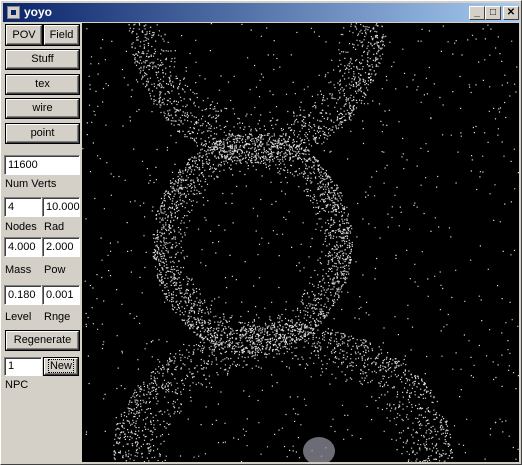 Image resolution: width=522 pixels, height=465 pixels. What do you see at coordinates (21, 227) in the screenshot?
I see `nodes-label: Nodes` at bounding box center [21, 227].